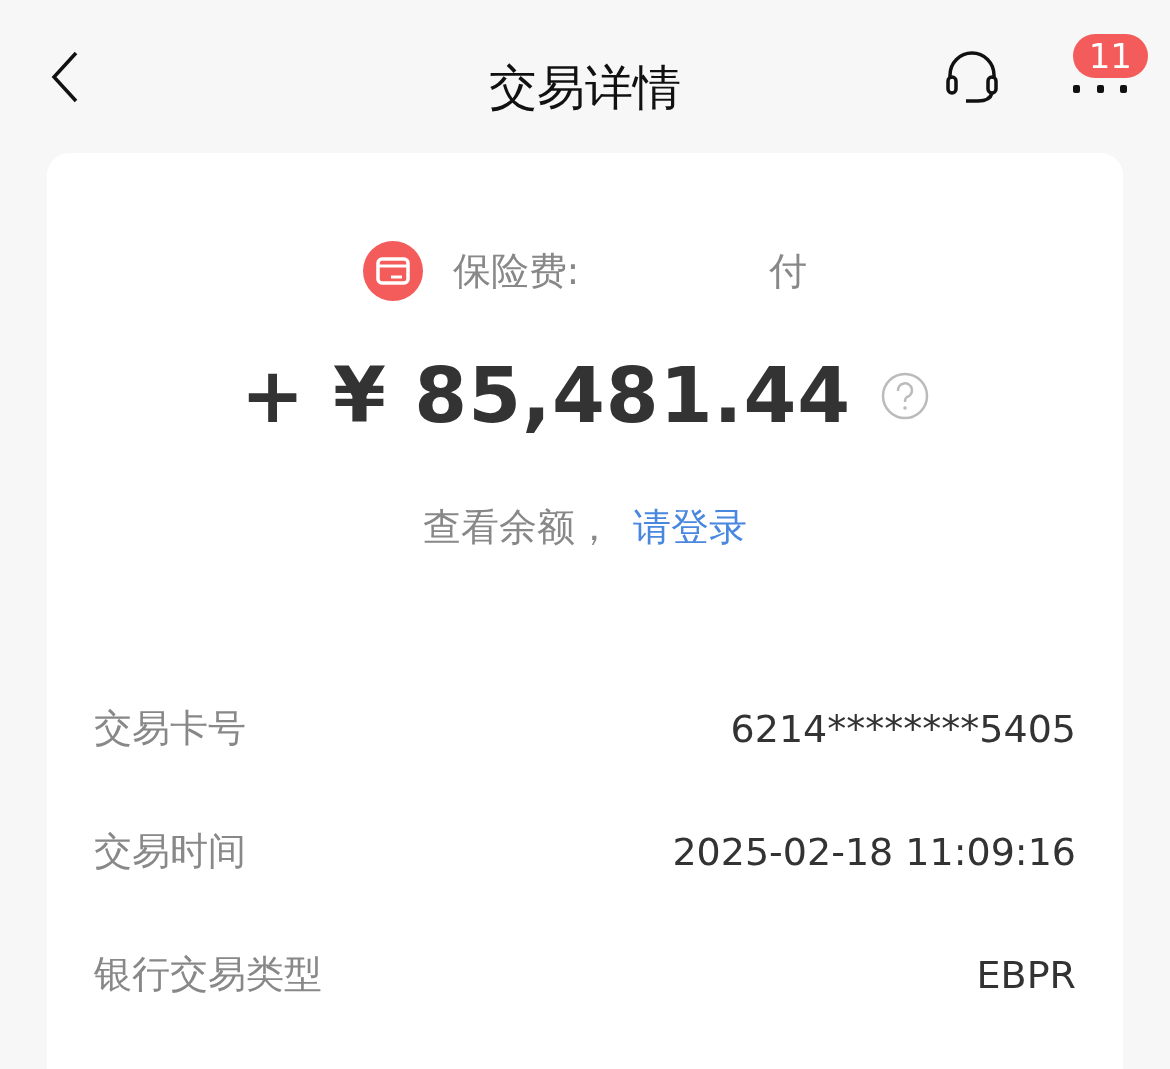 The height and width of the screenshot is (1069, 1170). What do you see at coordinates (516, 271) in the screenshot?
I see `transaction-category: 保险费:` at bounding box center [516, 271].